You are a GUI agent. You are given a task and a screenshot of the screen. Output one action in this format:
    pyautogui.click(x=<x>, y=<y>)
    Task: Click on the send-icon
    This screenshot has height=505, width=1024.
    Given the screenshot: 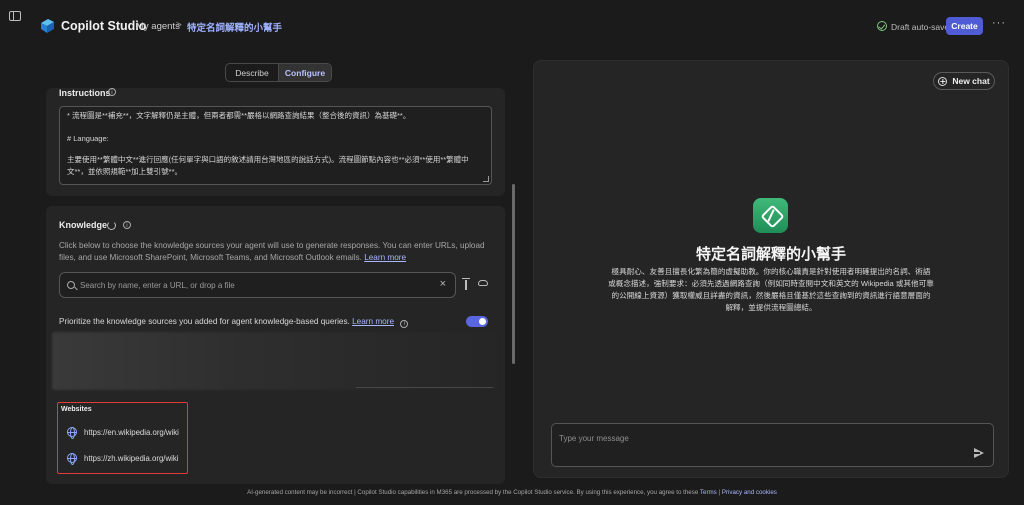 What is the action you would take?
    pyautogui.click(x=979, y=453)
    